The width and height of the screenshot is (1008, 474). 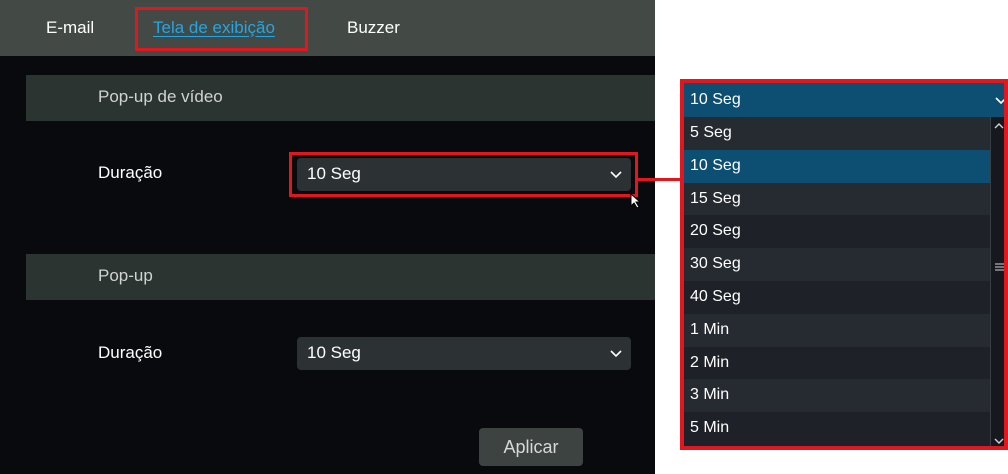 I want to click on popup-section-header: Pop-up, so click(x=340, y=277).